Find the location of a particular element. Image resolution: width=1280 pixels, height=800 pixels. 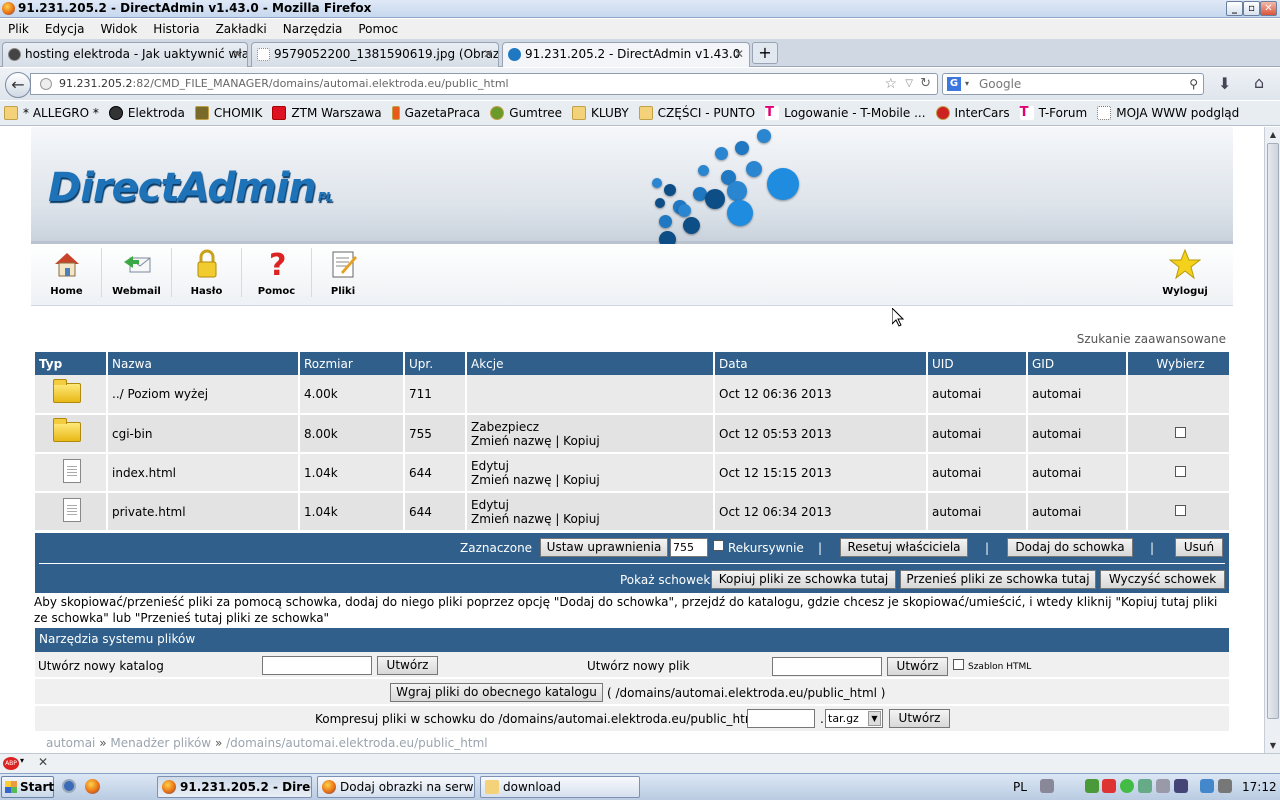

bookmark-intercars: InterCars is located at coordinates (972, 113).